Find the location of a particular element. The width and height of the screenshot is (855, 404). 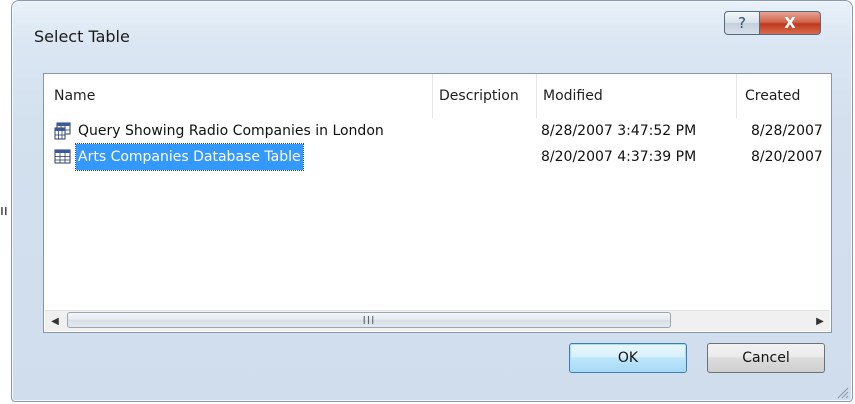

help-button: ? is located at coordinates (742, 23).